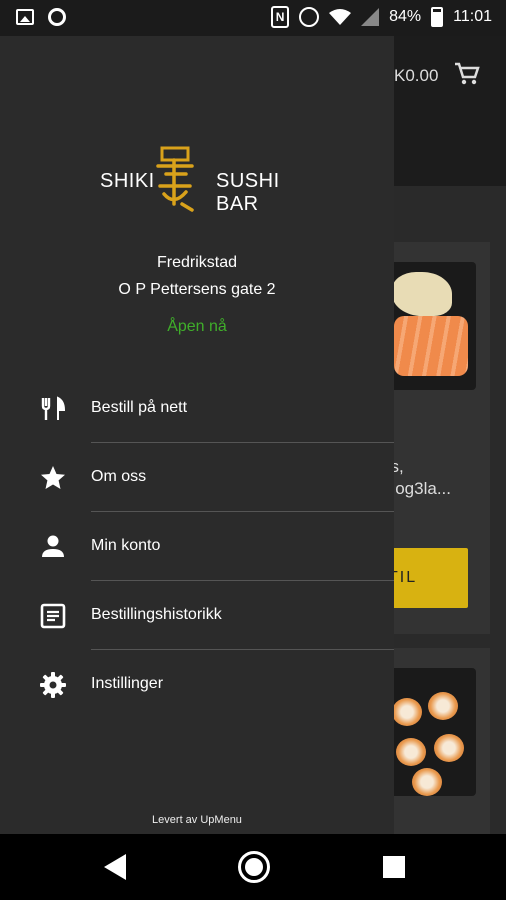  Describe the element at coordinates (25, 17) in the screenshot. I see `image-notification-icon` at that location.